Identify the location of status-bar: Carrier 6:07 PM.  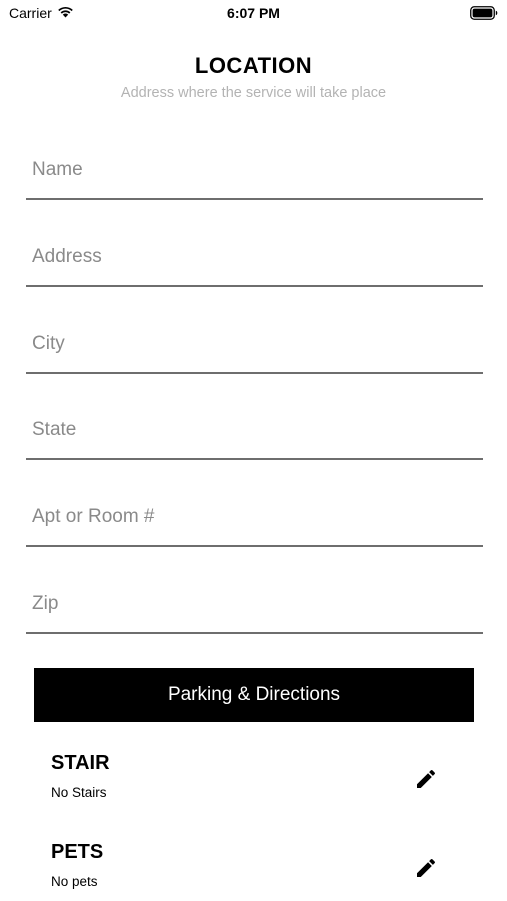
(253, 14).